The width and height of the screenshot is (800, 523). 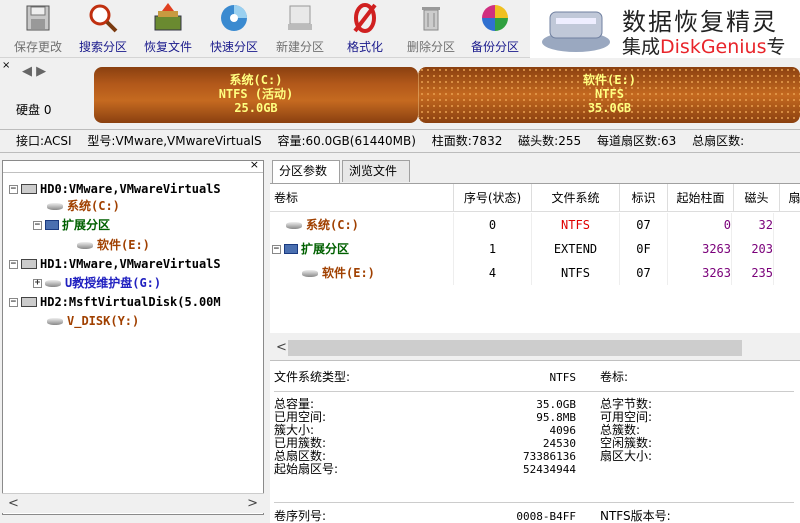 I want to click on tree-node-label: 系统(C:), so click(x=93, y=206).